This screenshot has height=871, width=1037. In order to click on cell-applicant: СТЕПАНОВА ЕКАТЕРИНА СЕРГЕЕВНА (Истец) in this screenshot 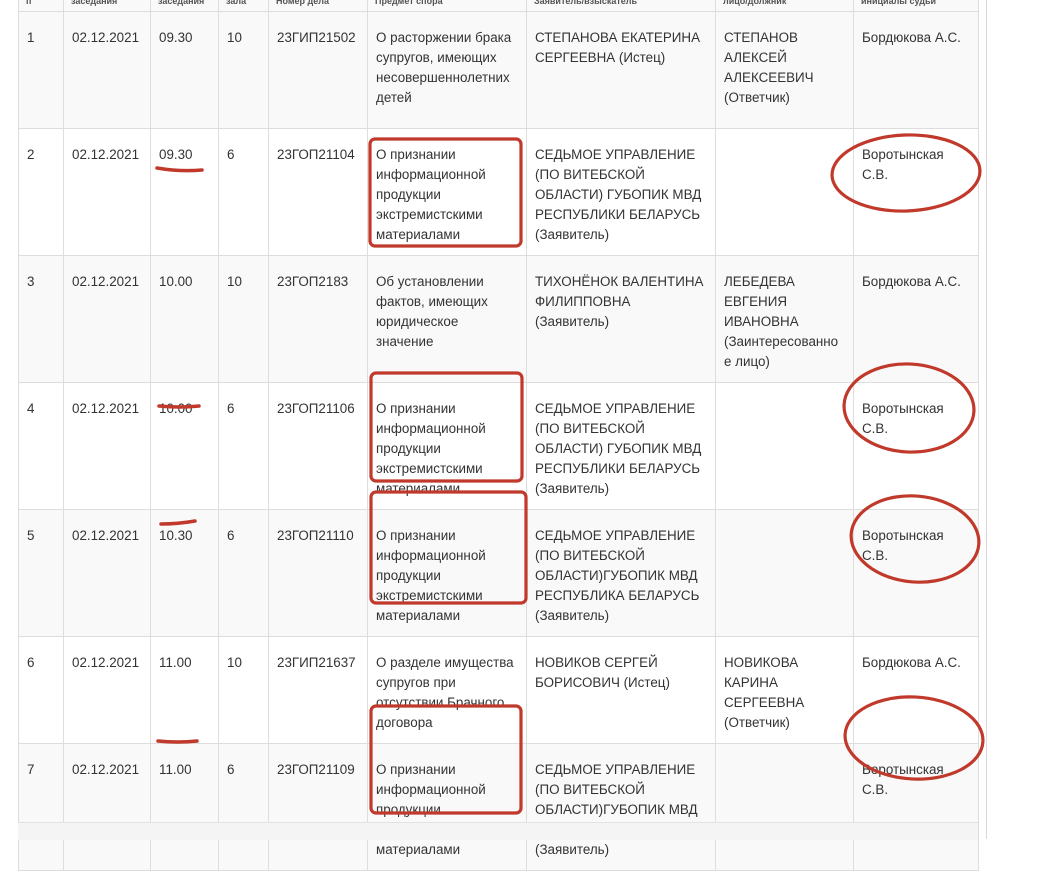, I will do `click(621, 70)`.